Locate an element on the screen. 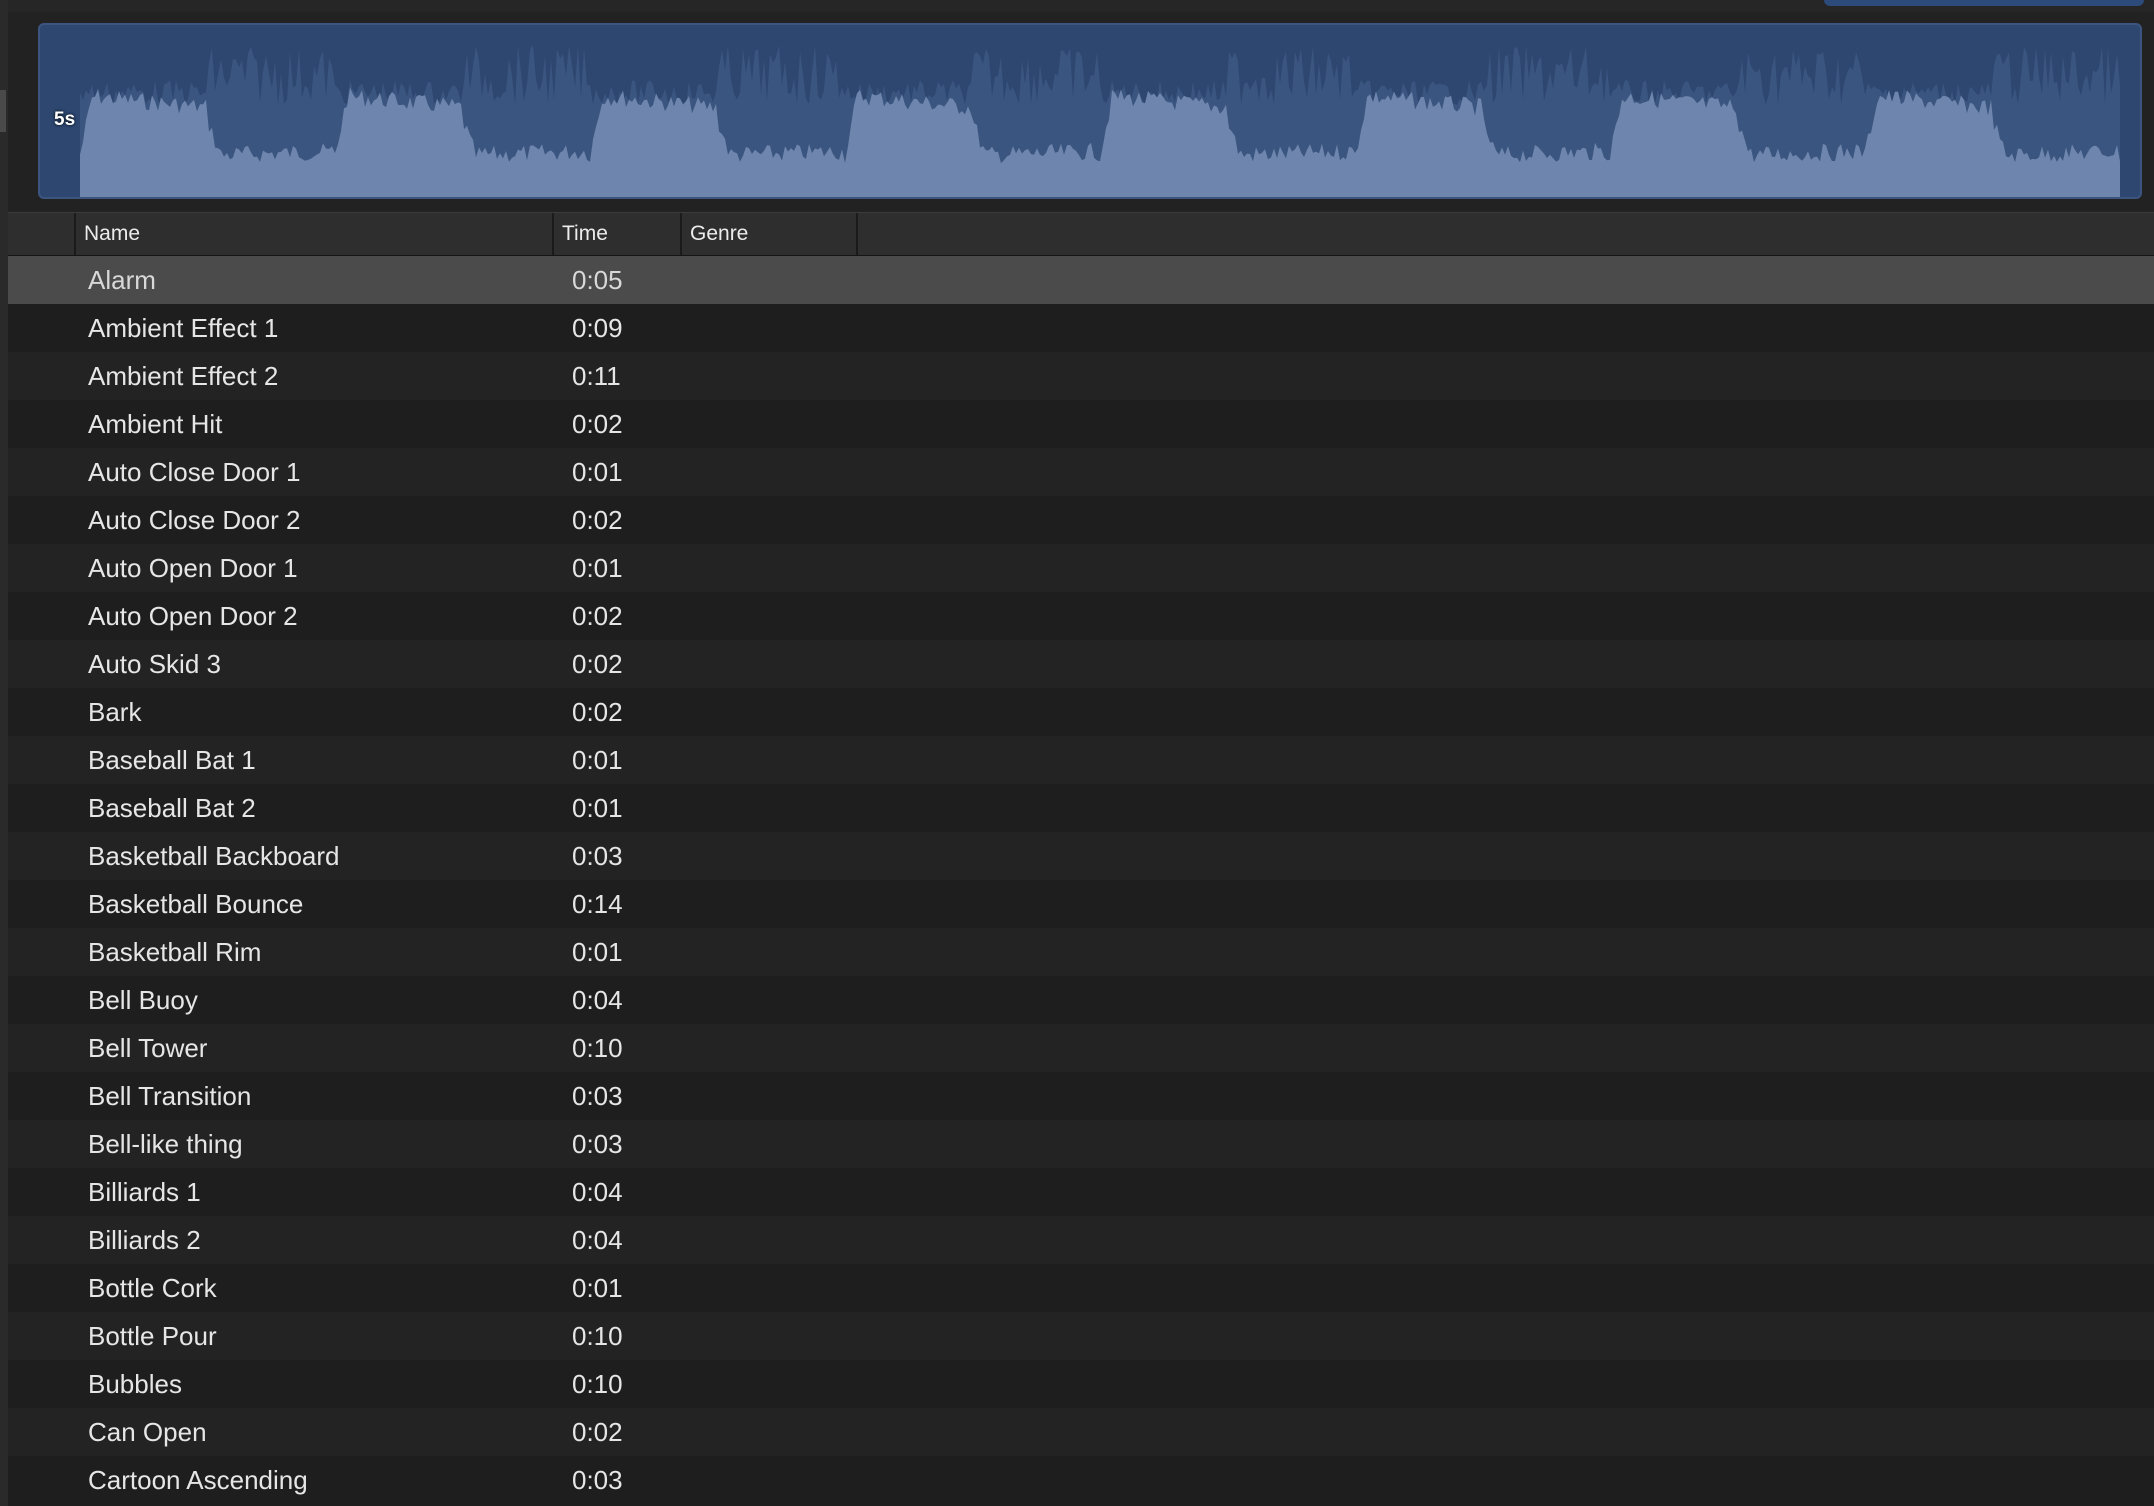 The width and height of the screenshot is (2154, 1506). column-header-time: Time is located at coordinates (616, 234).